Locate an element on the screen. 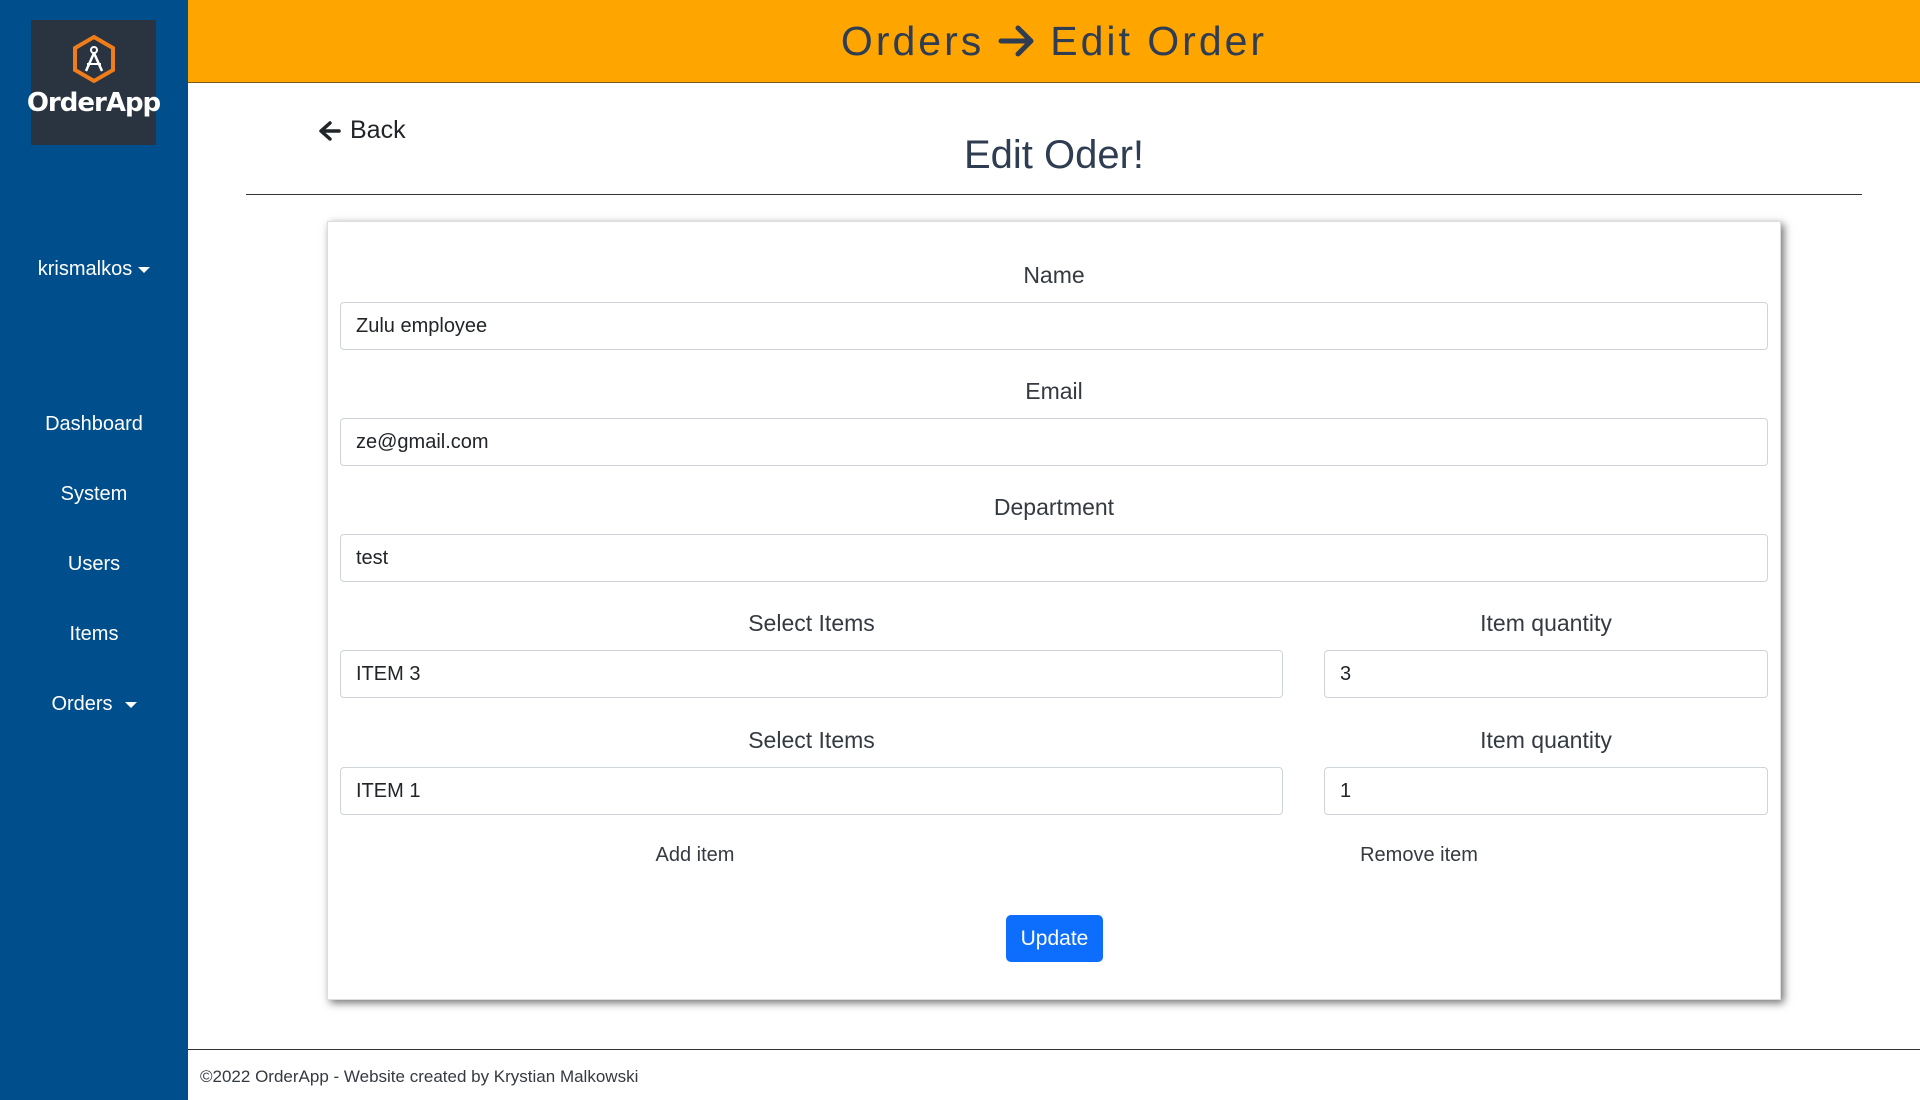  email-label: Email is located at coordinates (1054, 391).